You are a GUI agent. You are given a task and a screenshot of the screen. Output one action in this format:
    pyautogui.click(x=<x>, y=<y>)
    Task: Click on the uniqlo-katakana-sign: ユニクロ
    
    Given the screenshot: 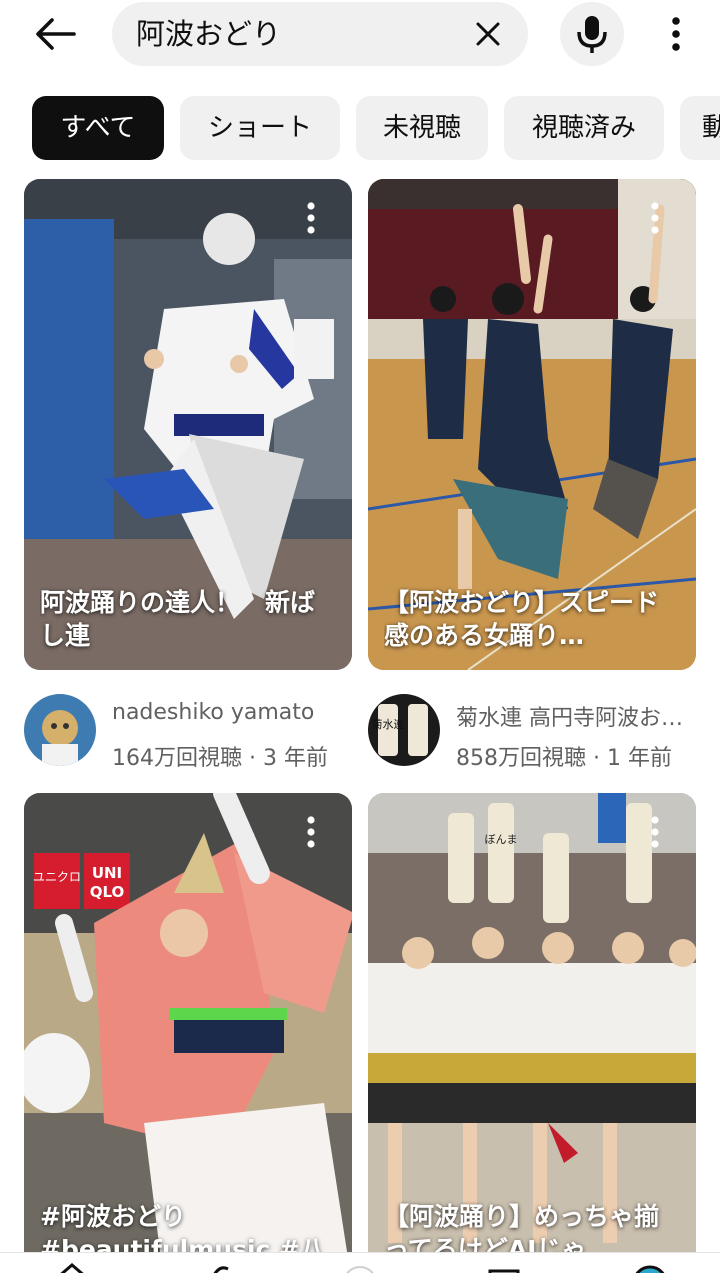 What is the action you would take?
    pyautogui.click(x=57, y=877)
    